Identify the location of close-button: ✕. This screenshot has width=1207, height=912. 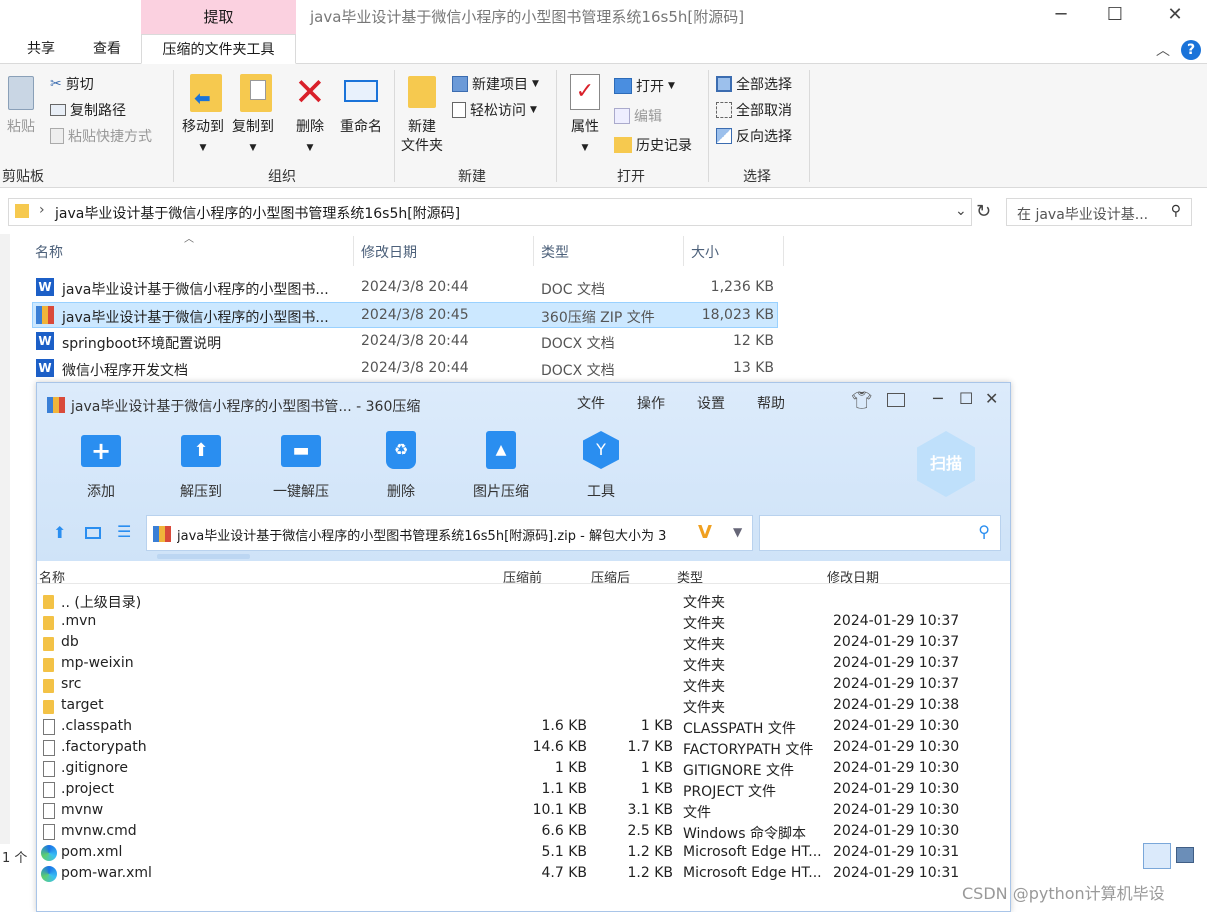
(1175, 16).